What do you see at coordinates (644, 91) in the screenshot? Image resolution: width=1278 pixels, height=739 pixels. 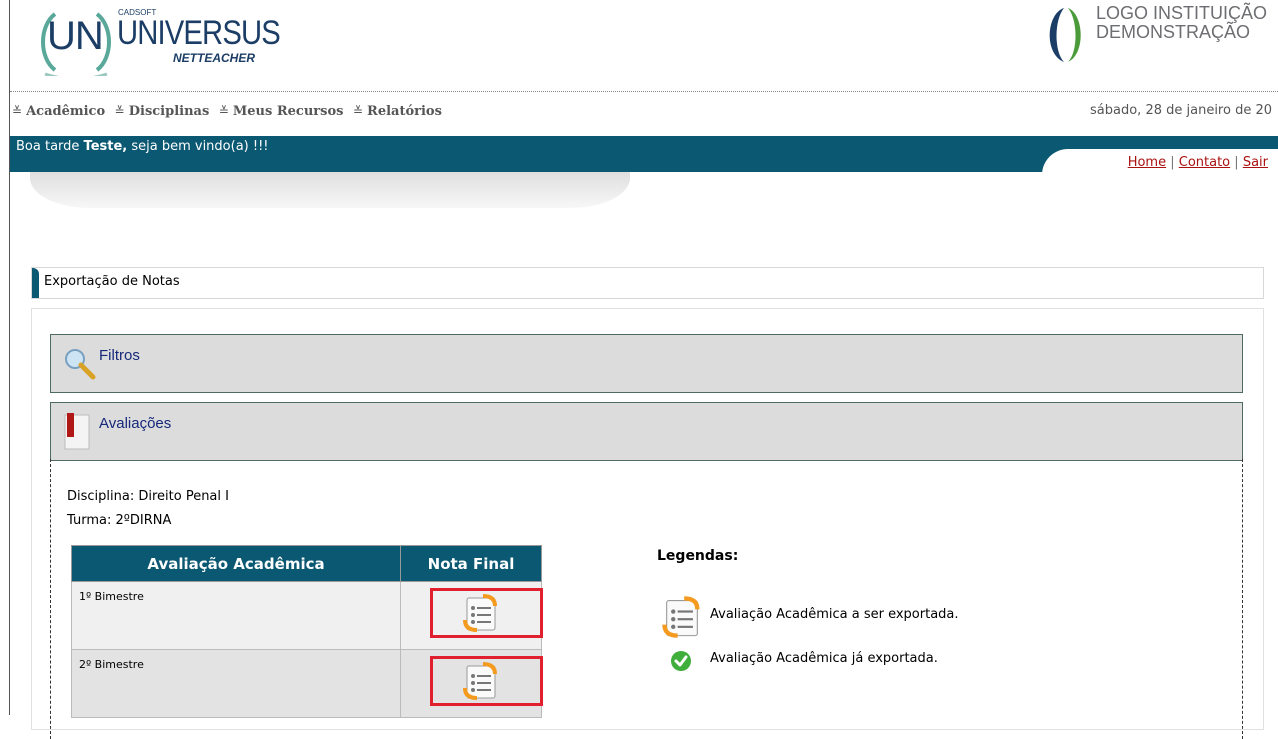 I see `header-divider` at bounding box center [644, 91].